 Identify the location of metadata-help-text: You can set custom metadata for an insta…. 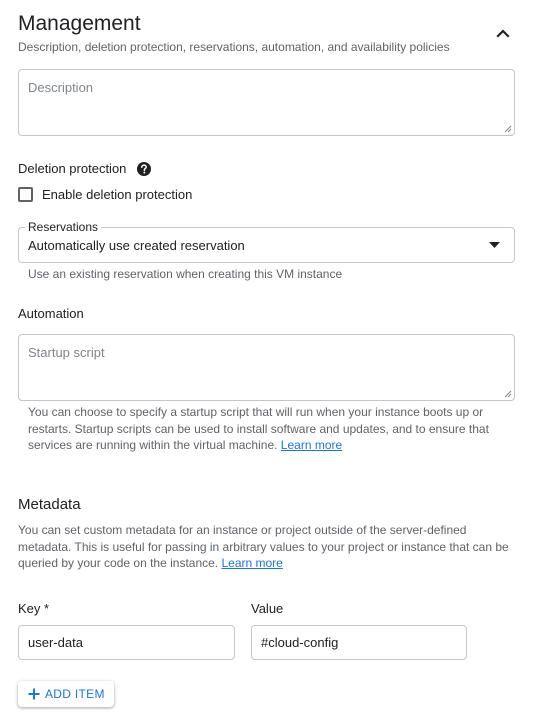
(268, 547).